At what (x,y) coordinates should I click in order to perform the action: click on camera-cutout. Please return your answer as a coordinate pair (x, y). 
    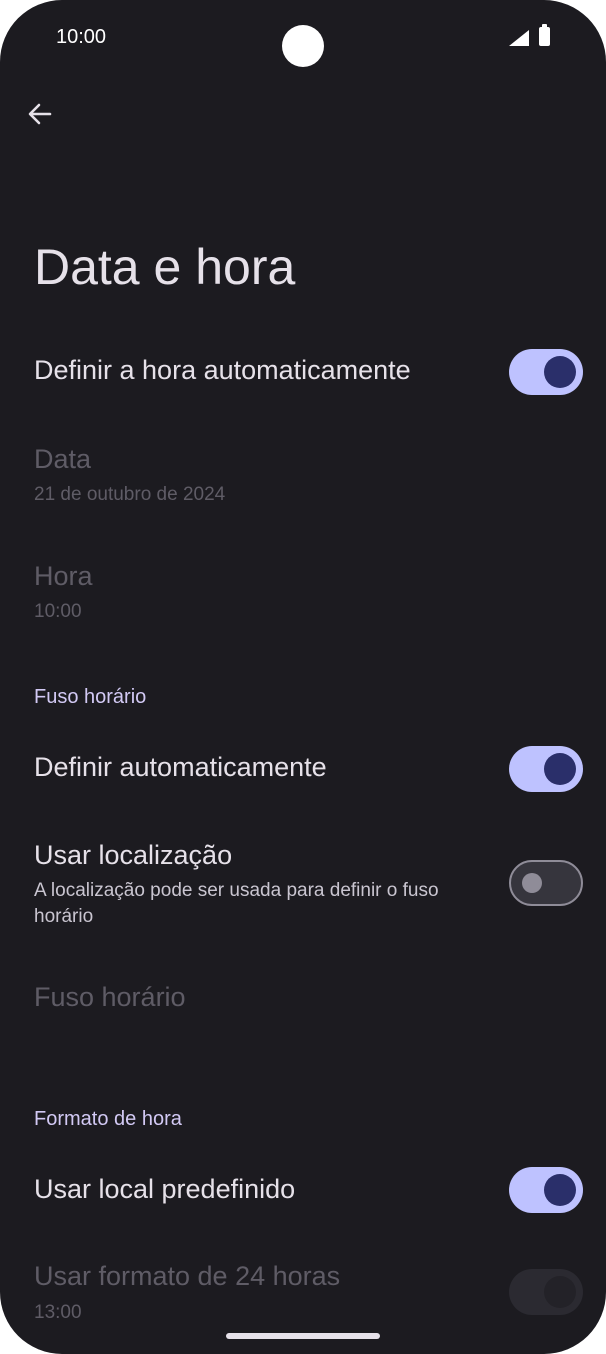
    Looking at the image, I should click on (303, 46).